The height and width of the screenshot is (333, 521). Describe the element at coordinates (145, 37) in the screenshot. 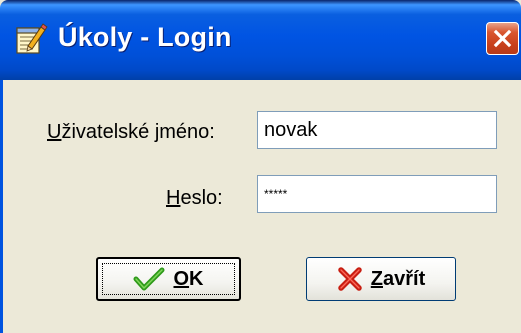

I see `window-title: Úkoly - Login` at that location.